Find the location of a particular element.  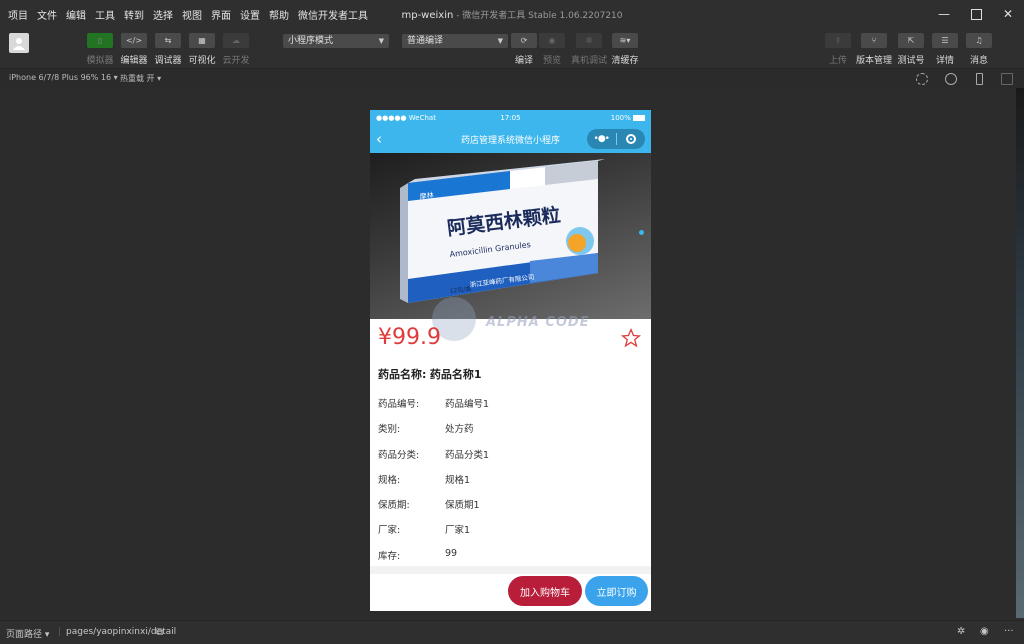

avatar is located at coordinates (19, 43).